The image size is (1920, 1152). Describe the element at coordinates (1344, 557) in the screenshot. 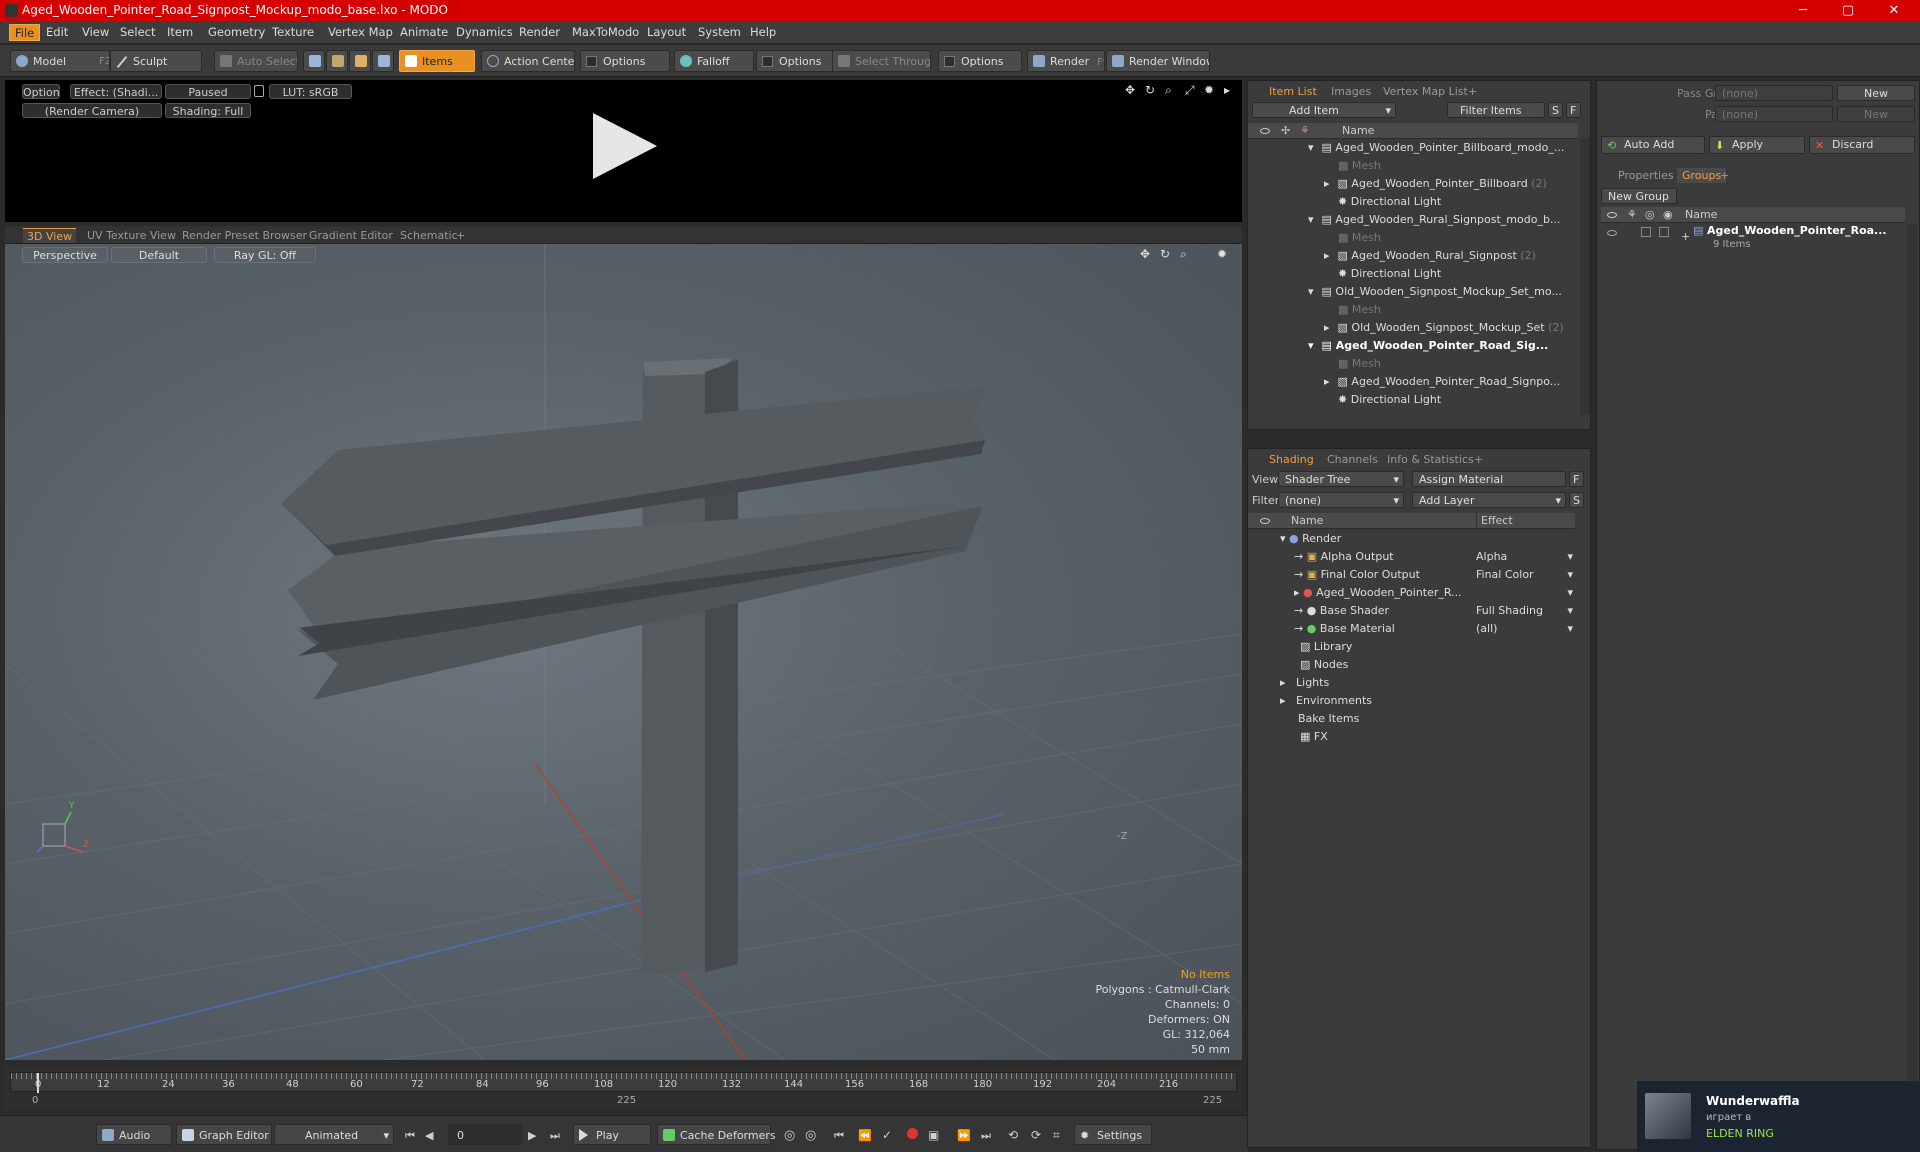

I see `shader-row: → ▣ Alpha Output` at that location.